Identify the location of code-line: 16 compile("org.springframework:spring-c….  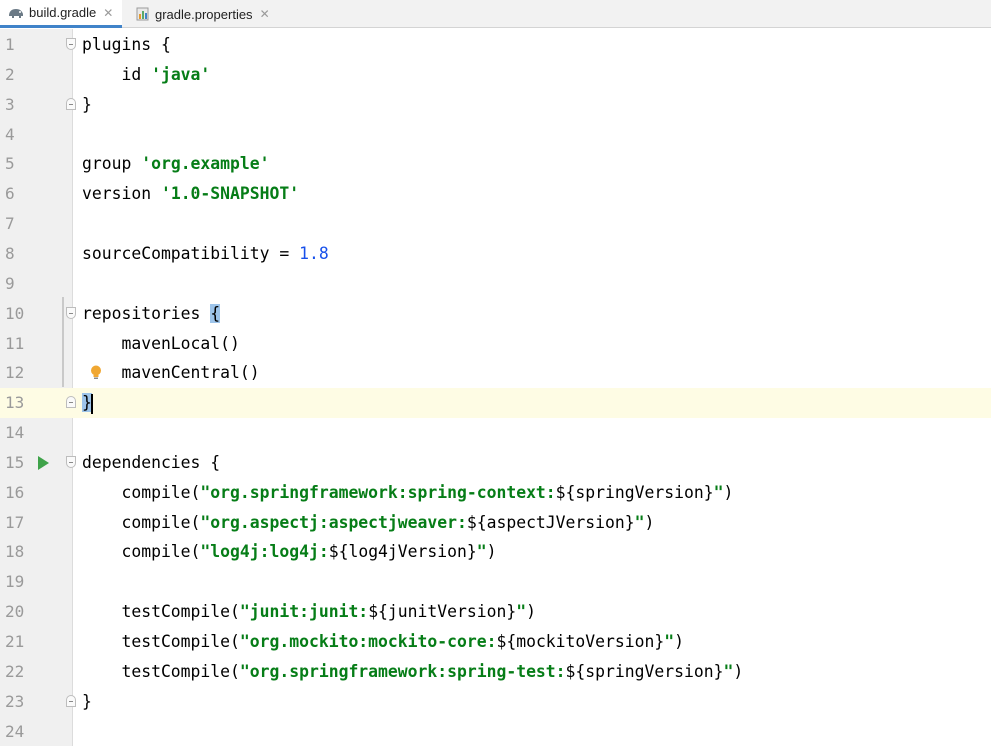
(495, 493).